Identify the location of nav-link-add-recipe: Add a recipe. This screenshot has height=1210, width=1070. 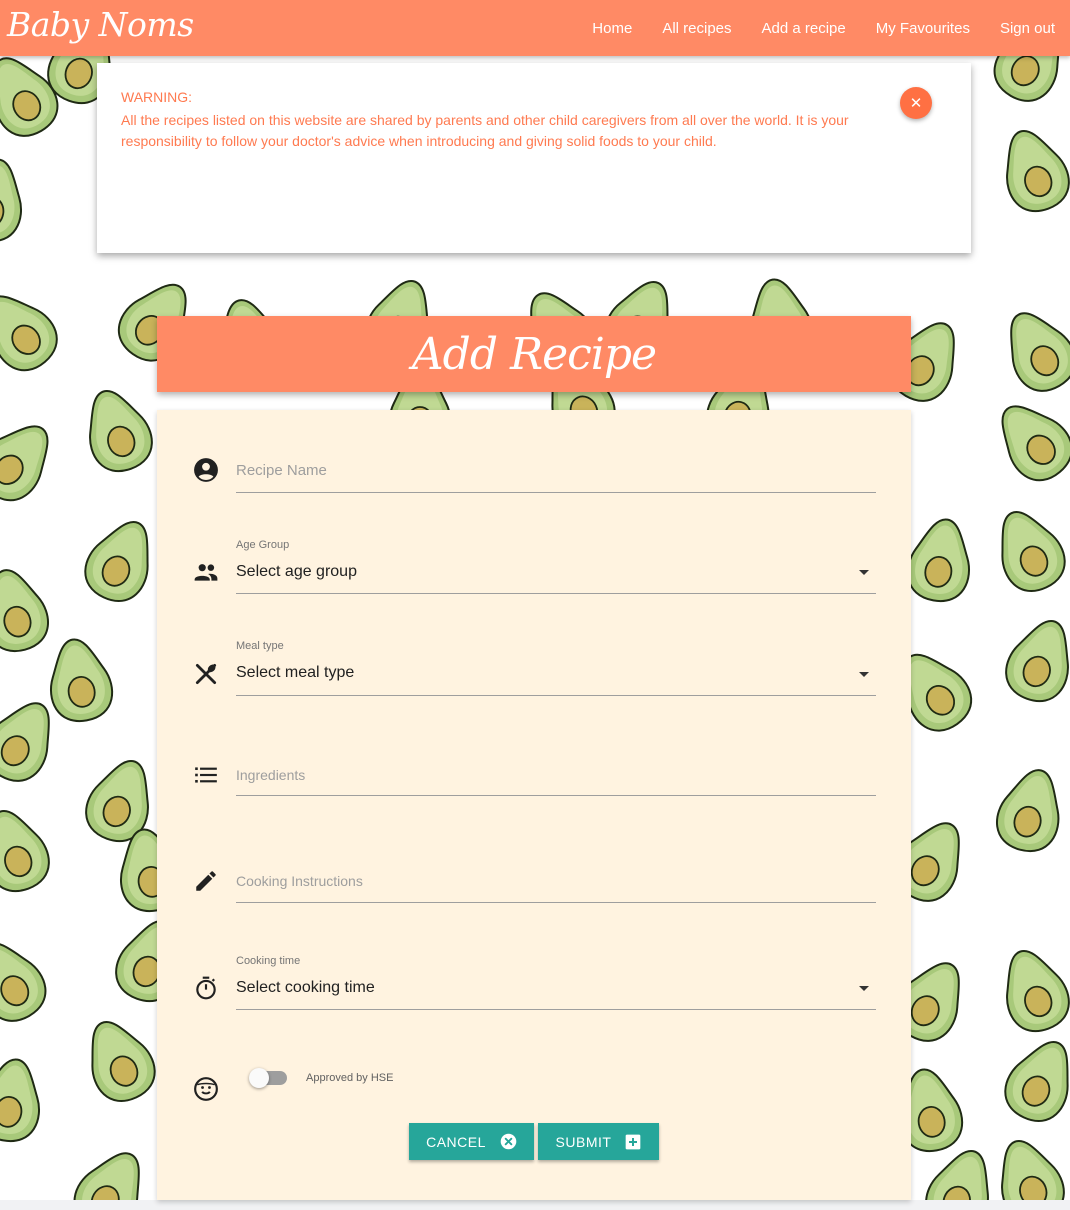
(804, 28).